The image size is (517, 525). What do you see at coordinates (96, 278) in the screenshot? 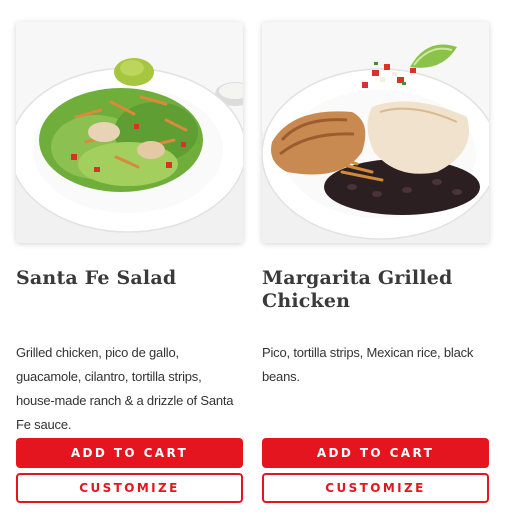
I see `item-title: Santa Fe Salad` at bounding box center [96, 278].